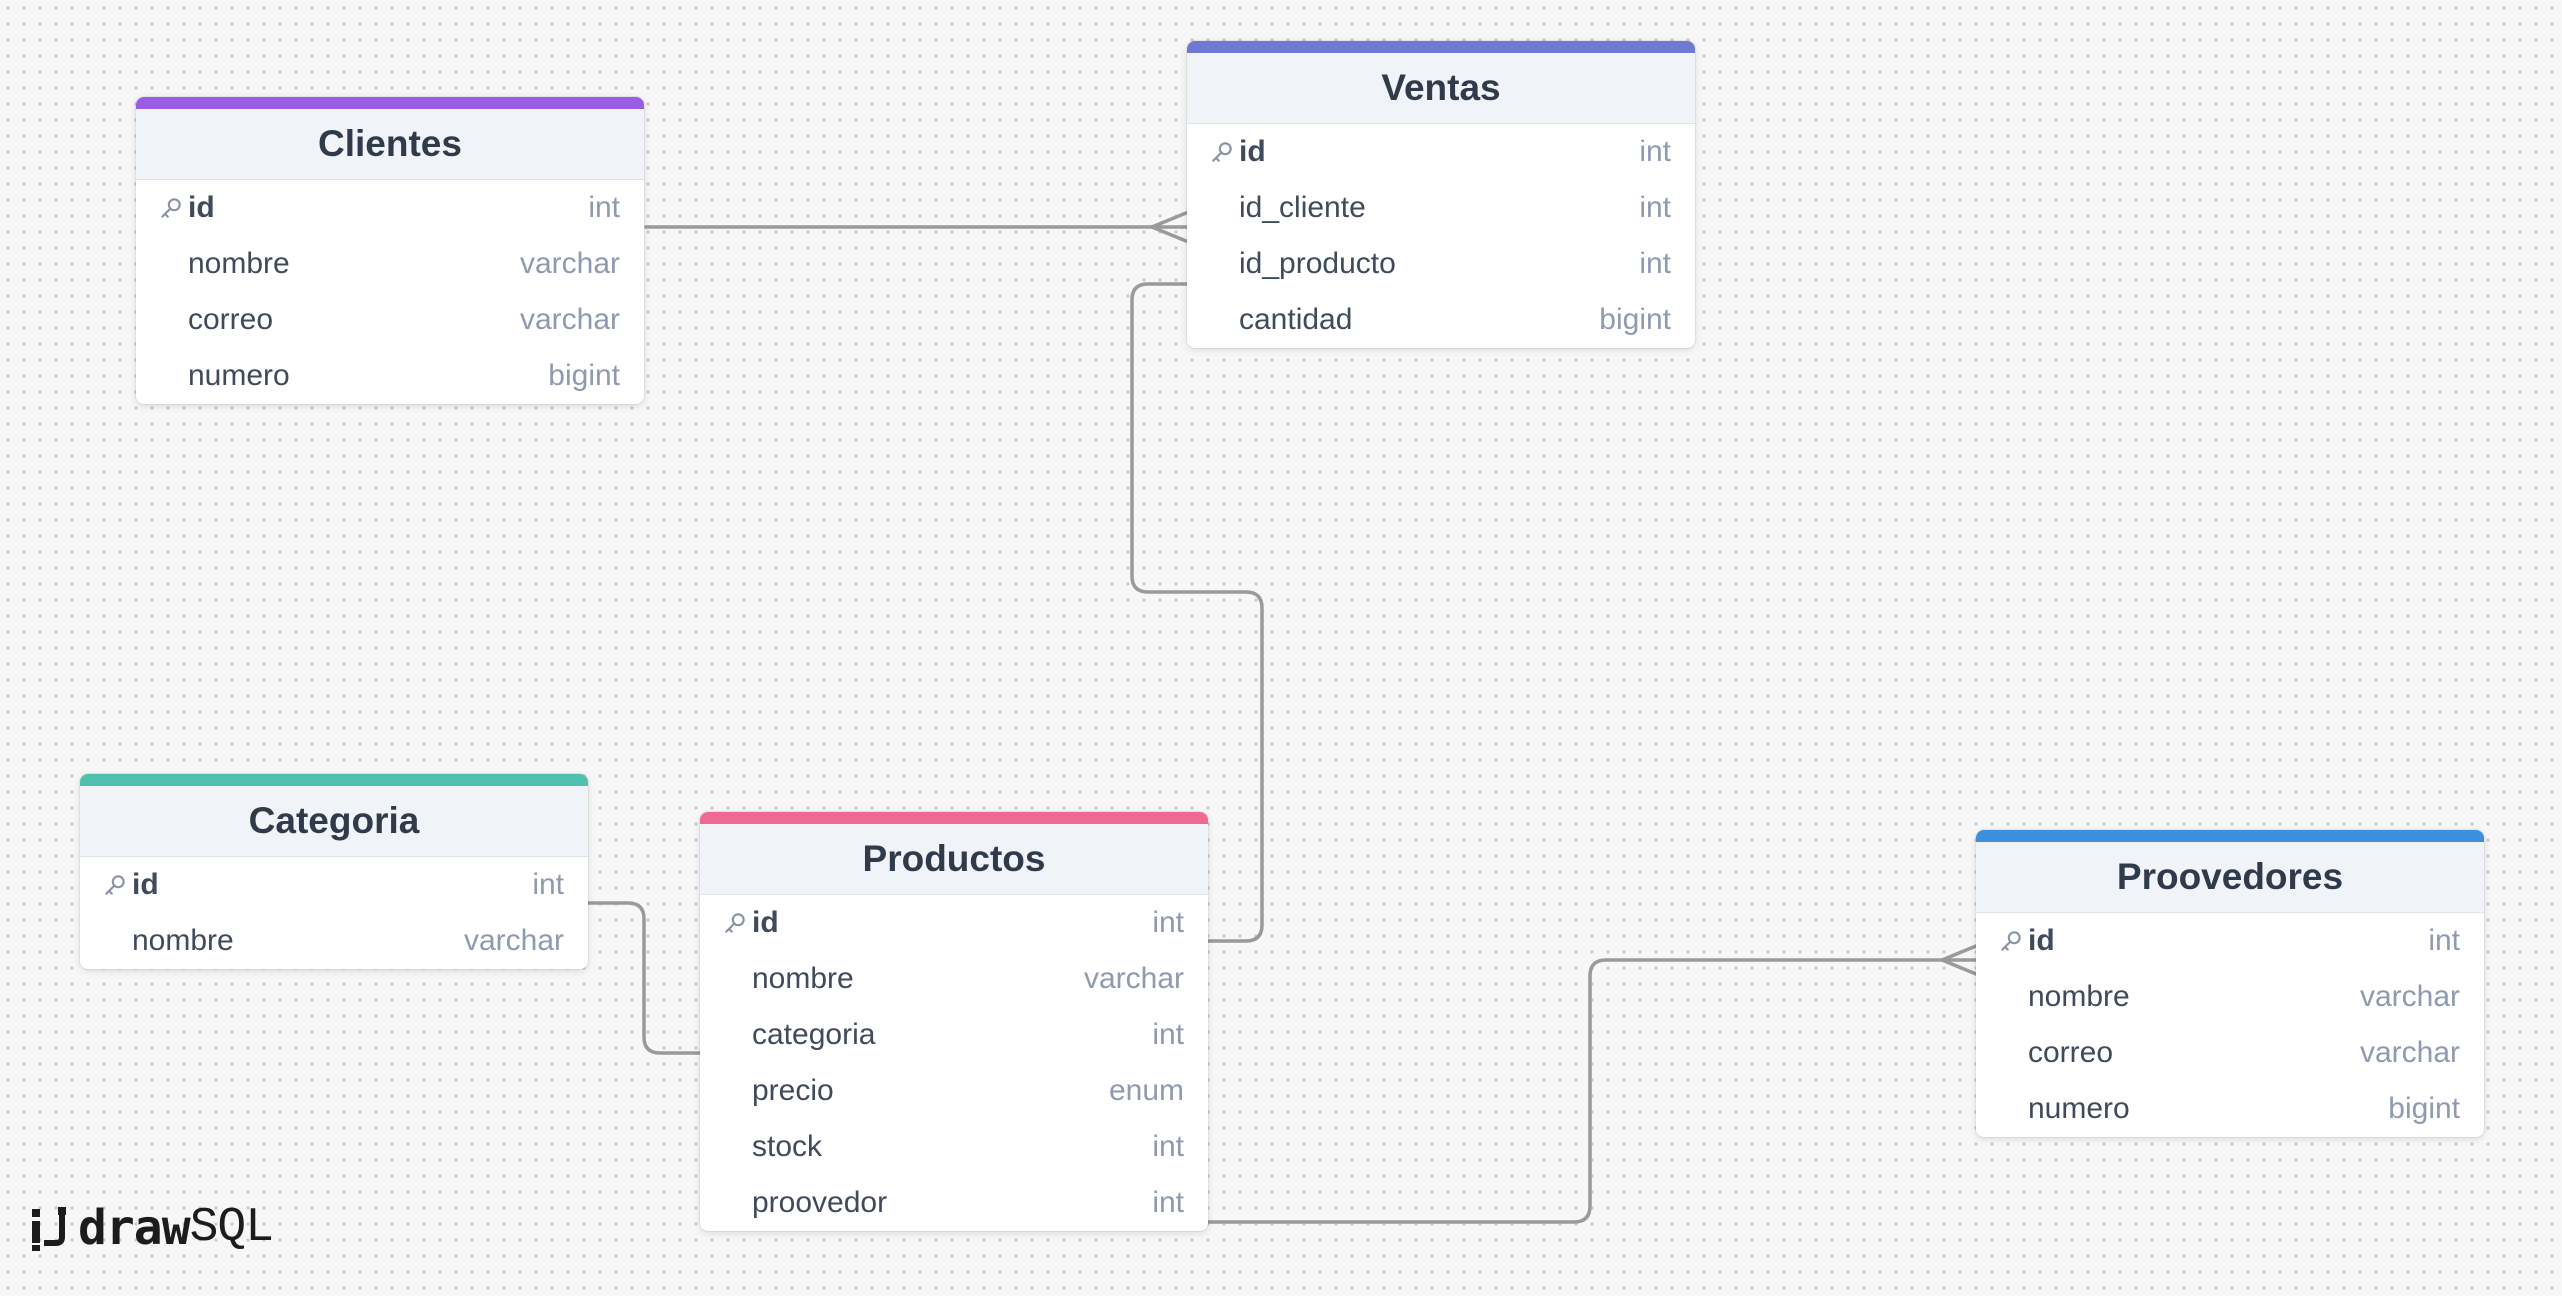  I want to click on column-list: id int nombre varchar, so click(334, 913).